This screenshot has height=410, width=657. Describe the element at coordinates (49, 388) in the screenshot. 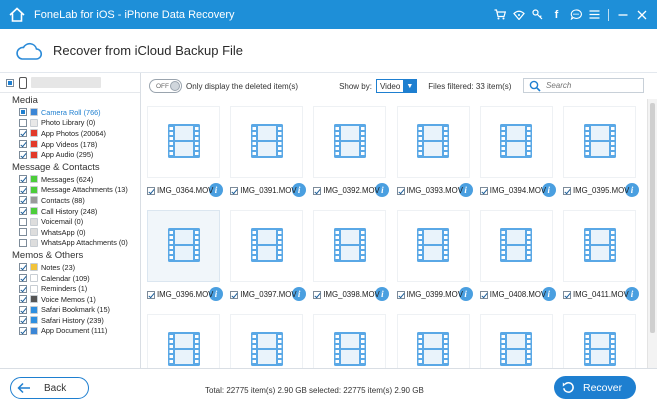

I see `back-button: Back` at that location.